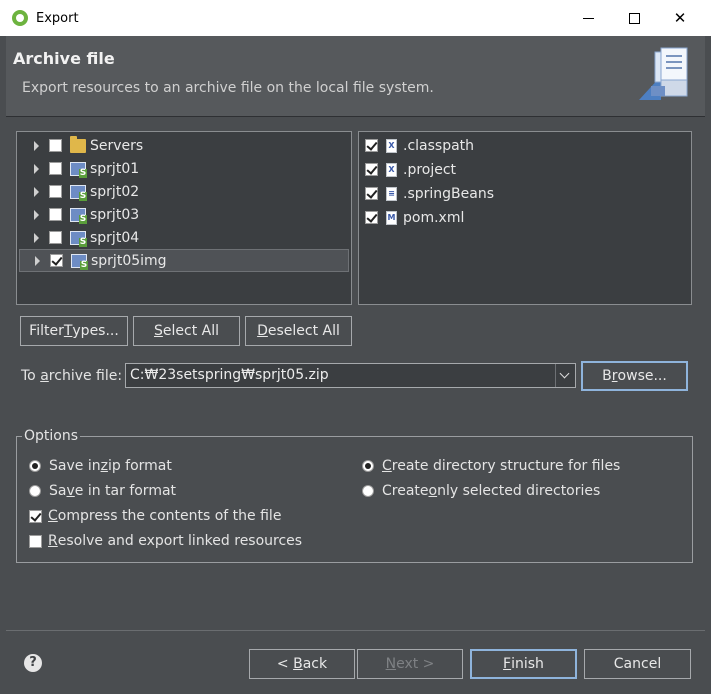 This screenshot has width=711, height=694. I want to click on file-item-pom: M pom.xml, so click(525, 217).